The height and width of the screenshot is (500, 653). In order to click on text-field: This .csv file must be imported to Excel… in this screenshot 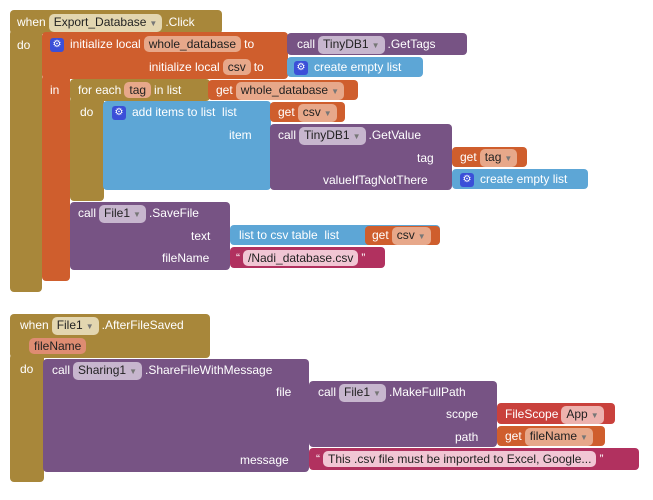, I will do `click(460, 459)`.